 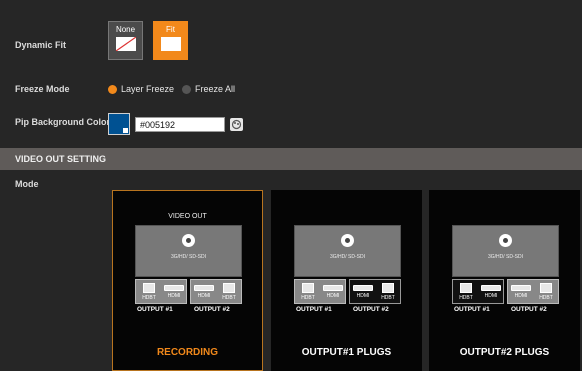 I want to click on card-title: OUTPUT#2 PLUGS, so click(x=504, y=352).